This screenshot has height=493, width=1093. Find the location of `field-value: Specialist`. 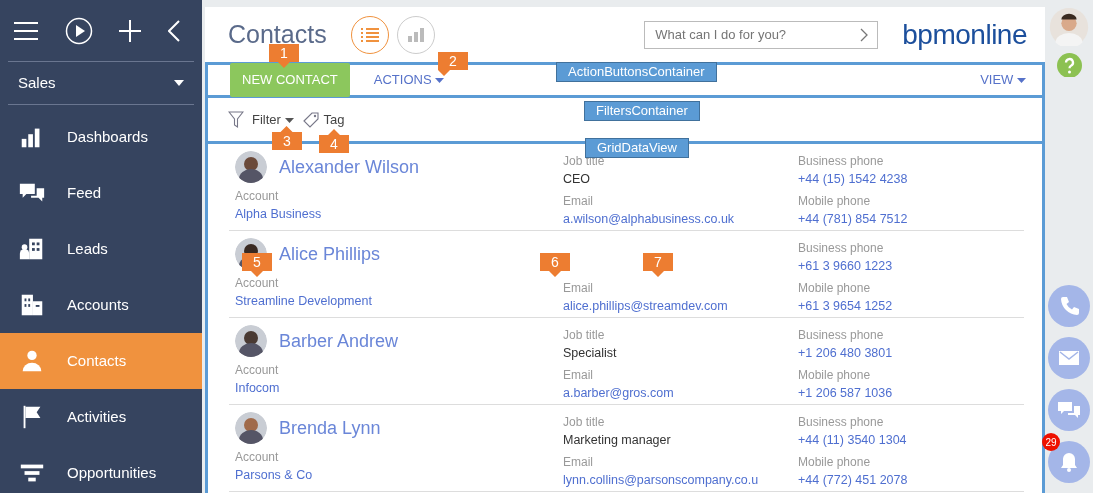

field-value: Specialist is located at coordinates (590, 353).